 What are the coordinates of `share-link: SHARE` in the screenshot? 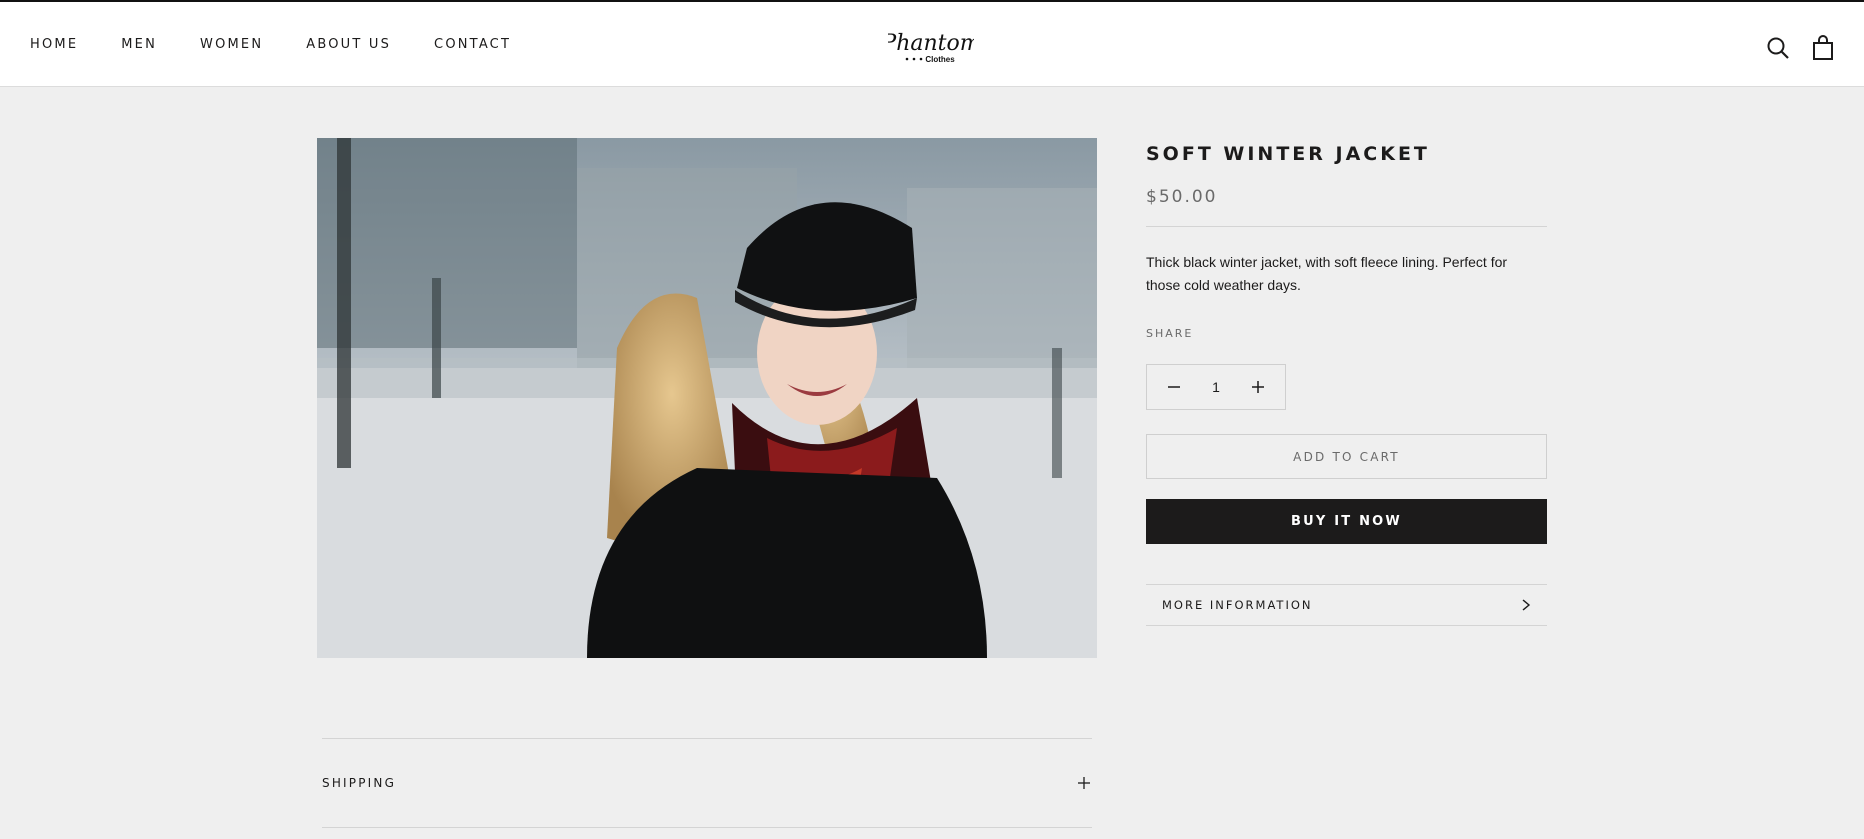 It's located at (1346, 333).